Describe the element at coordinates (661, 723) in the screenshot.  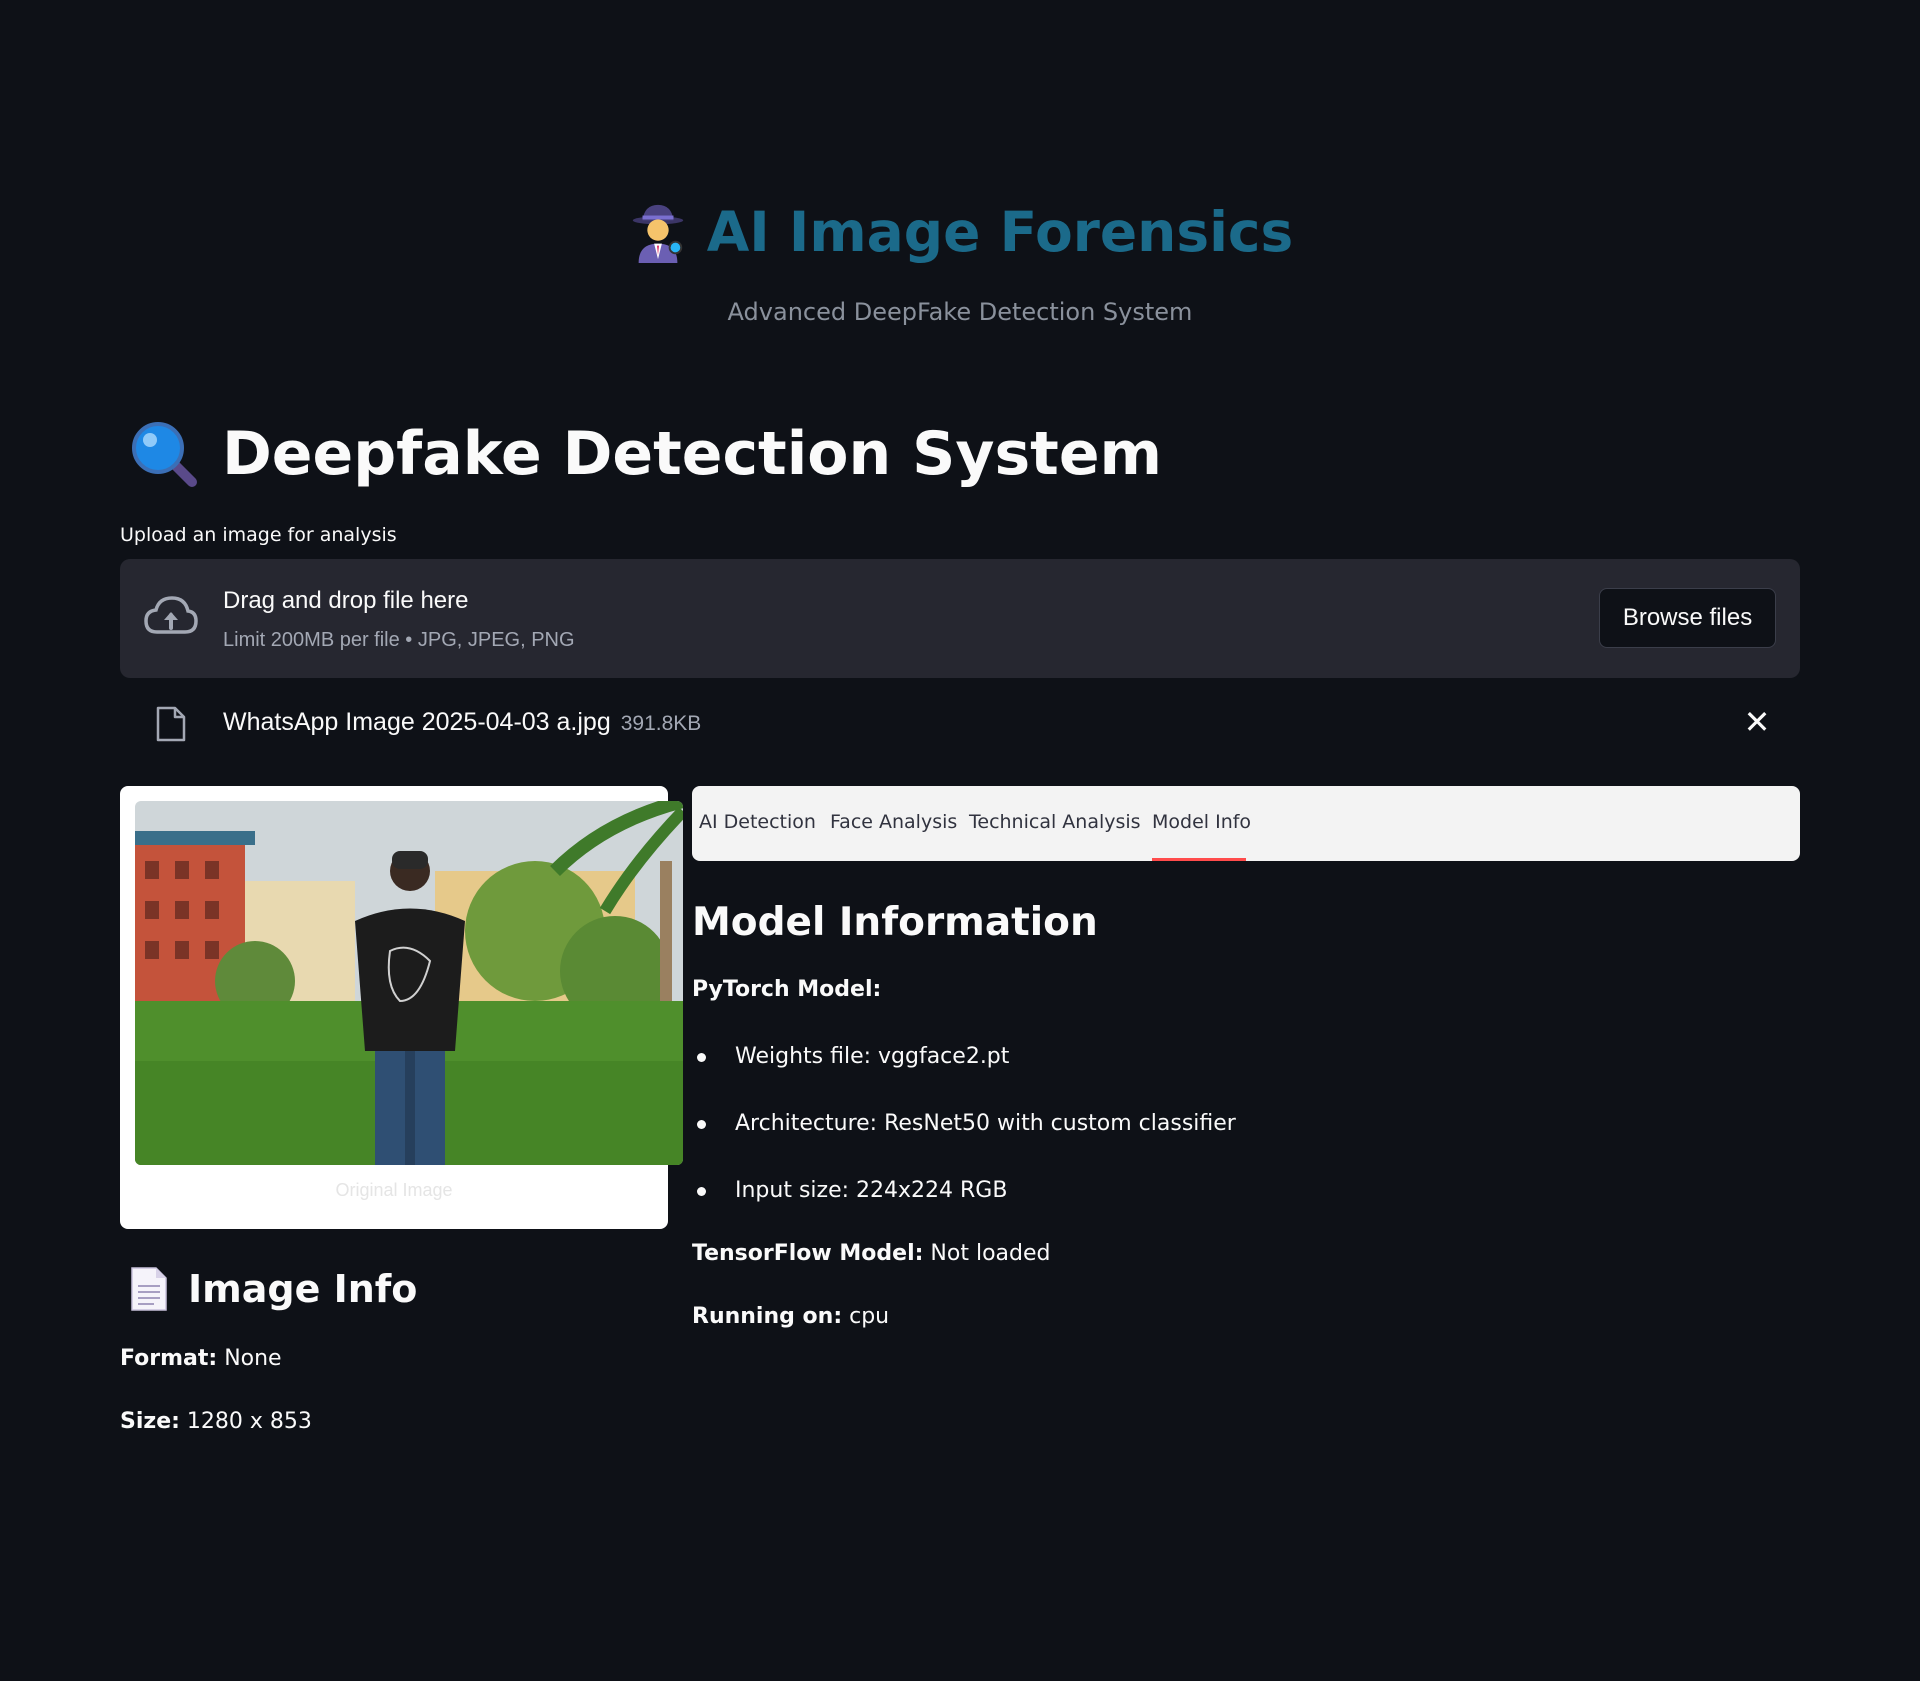
I see `file-size: 391.8KB` at that location.